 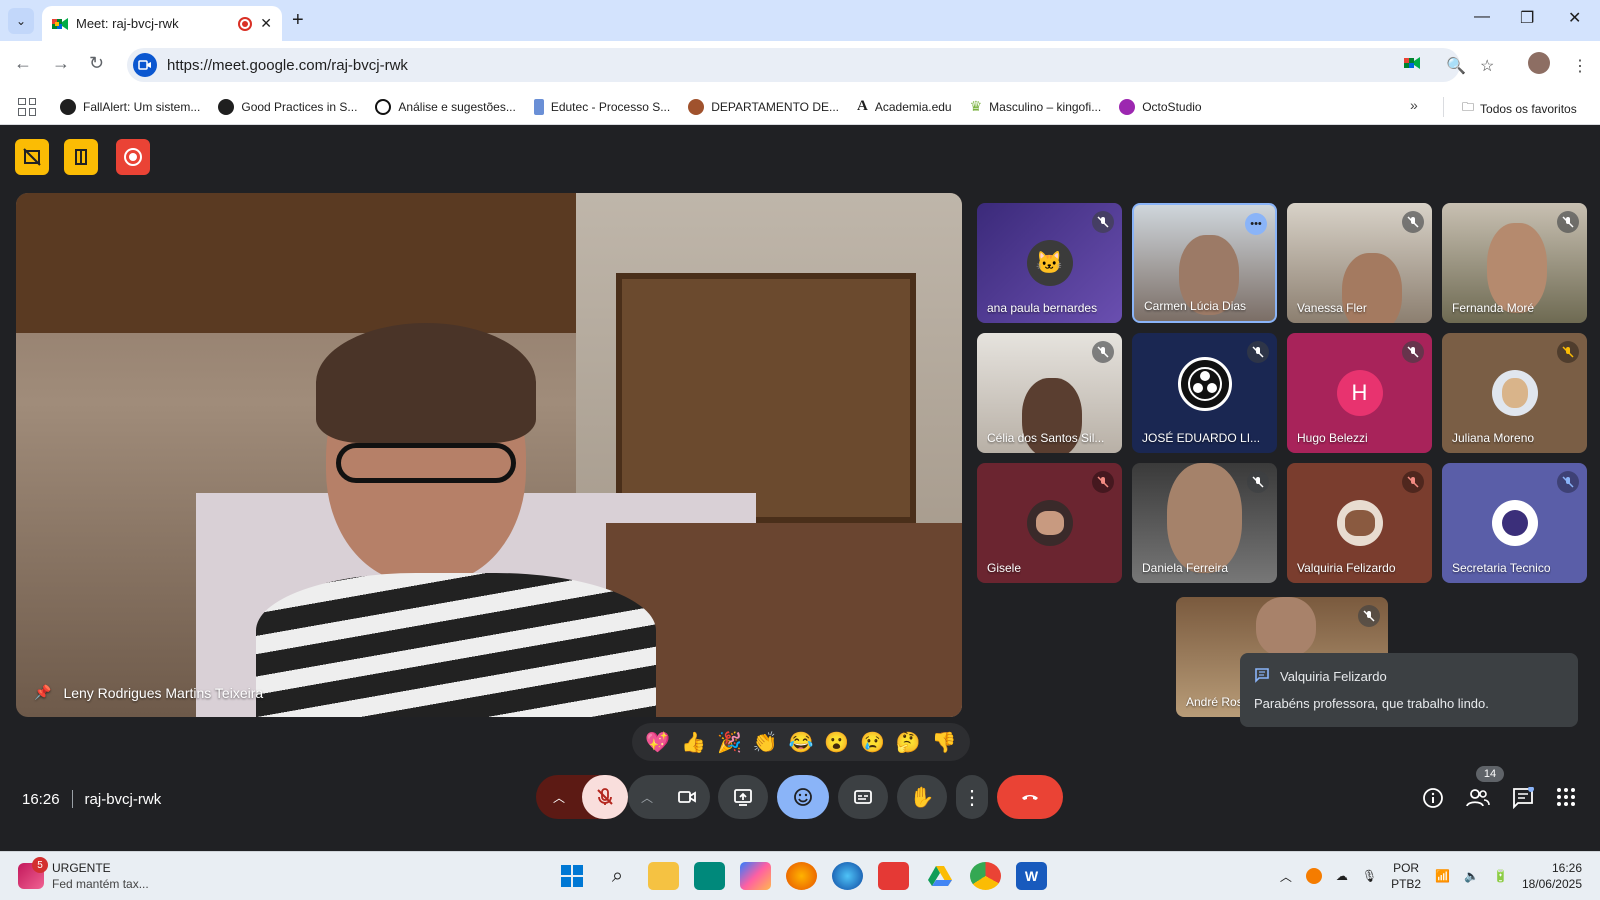 I want to click on word-icon: W, so click(x=1031, y=876).